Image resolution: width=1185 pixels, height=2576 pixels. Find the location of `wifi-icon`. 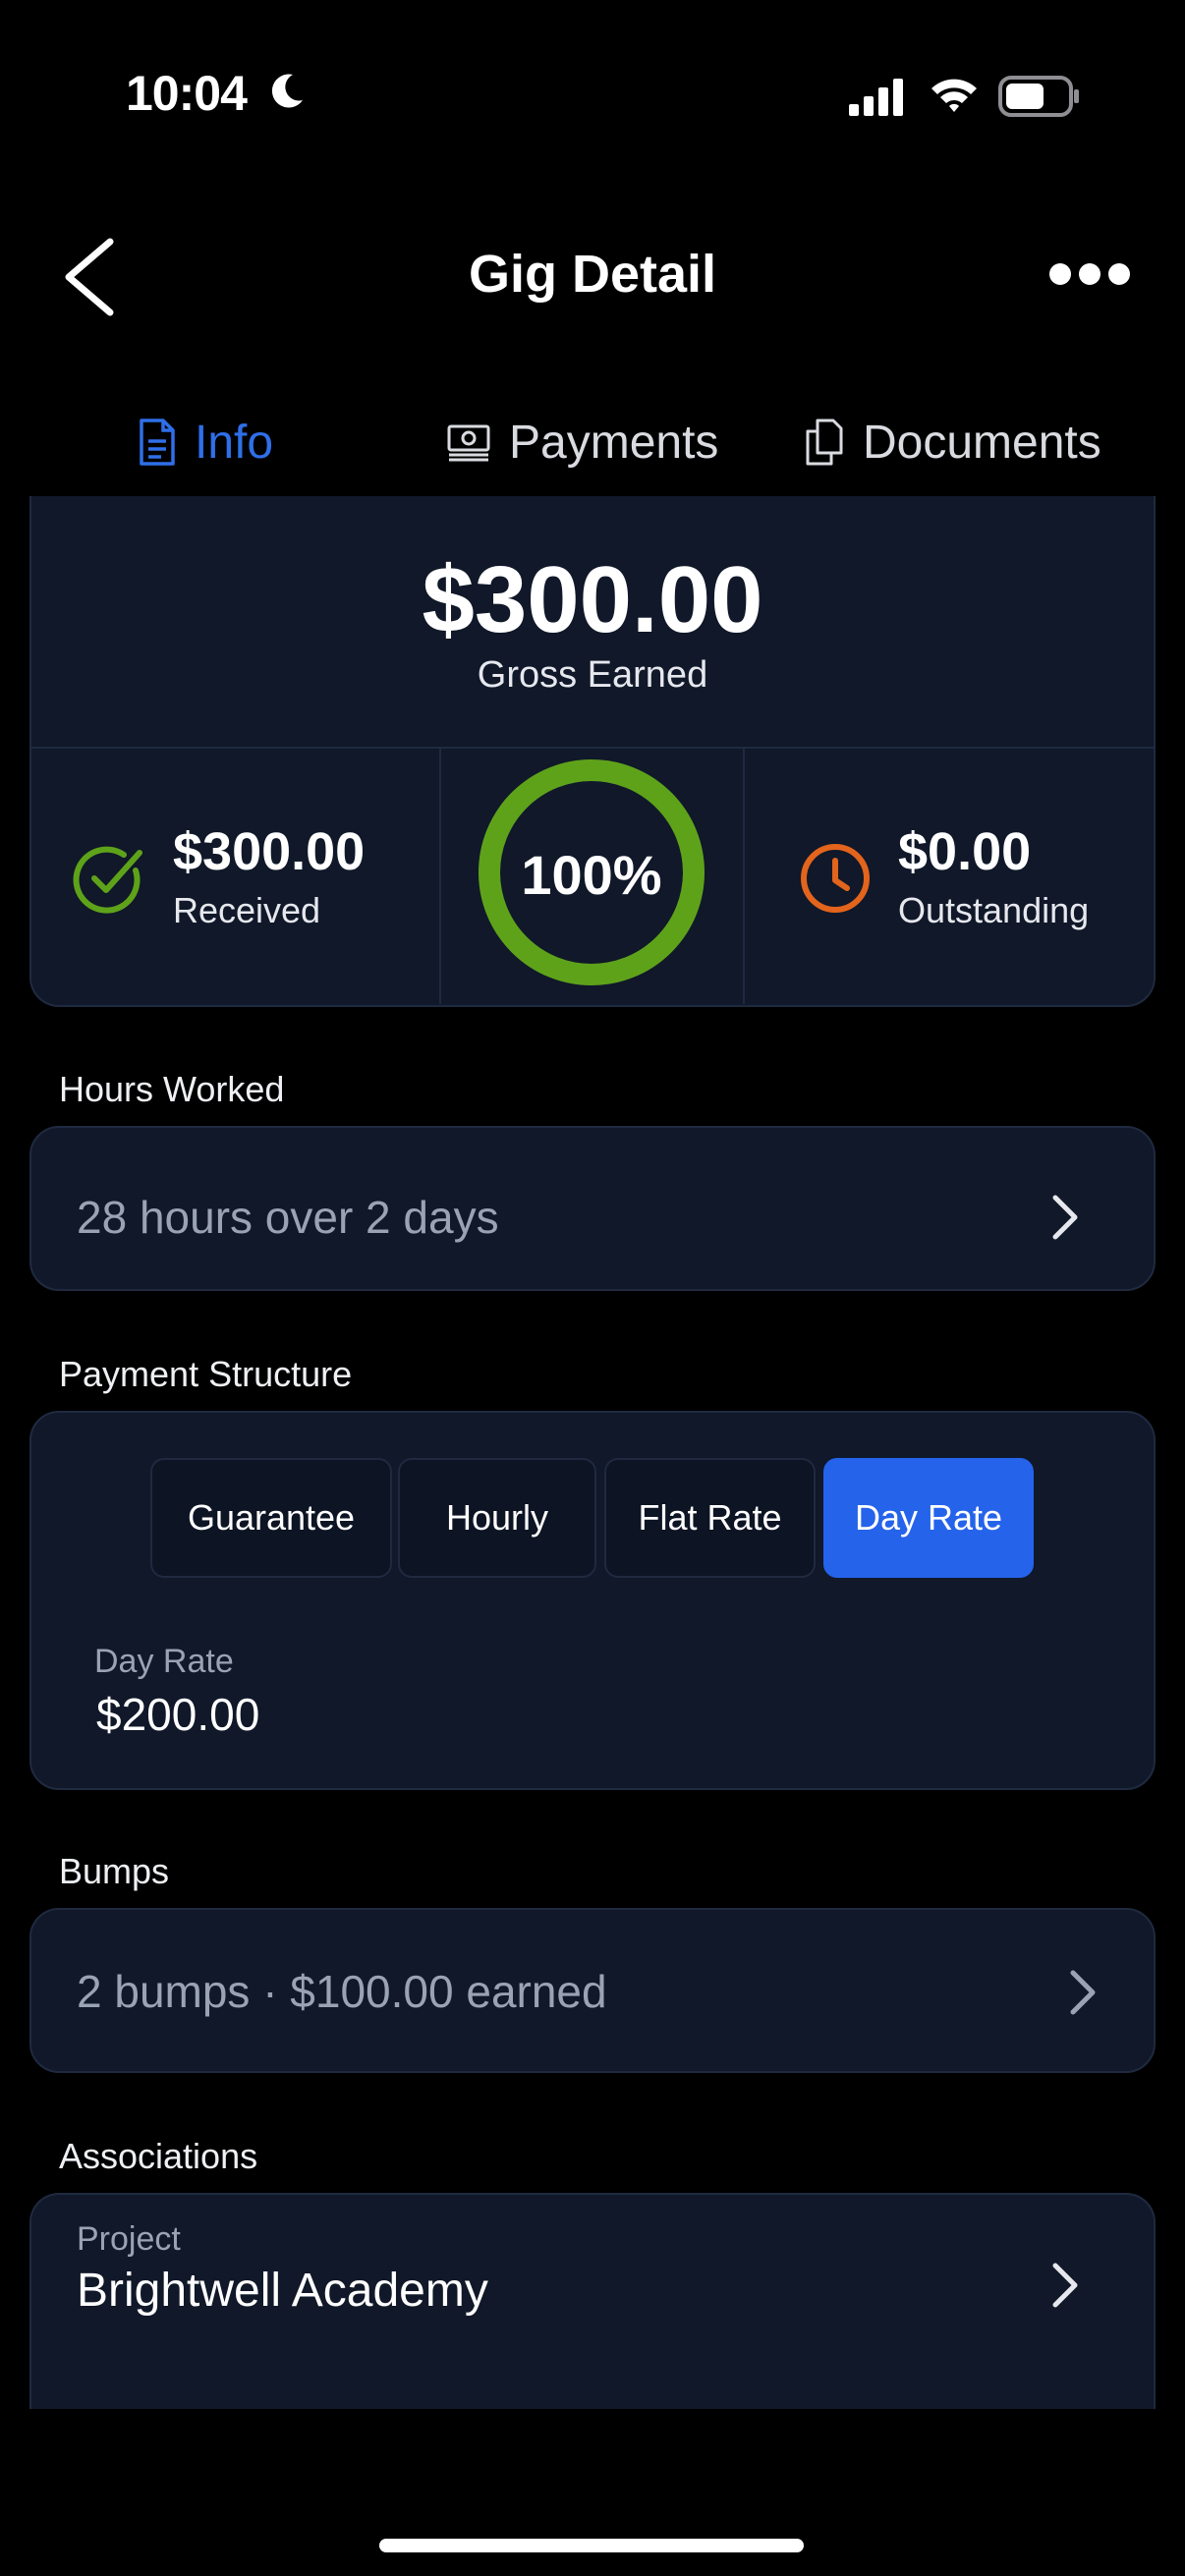

wifi-icon is located at coordinates (954, 95).